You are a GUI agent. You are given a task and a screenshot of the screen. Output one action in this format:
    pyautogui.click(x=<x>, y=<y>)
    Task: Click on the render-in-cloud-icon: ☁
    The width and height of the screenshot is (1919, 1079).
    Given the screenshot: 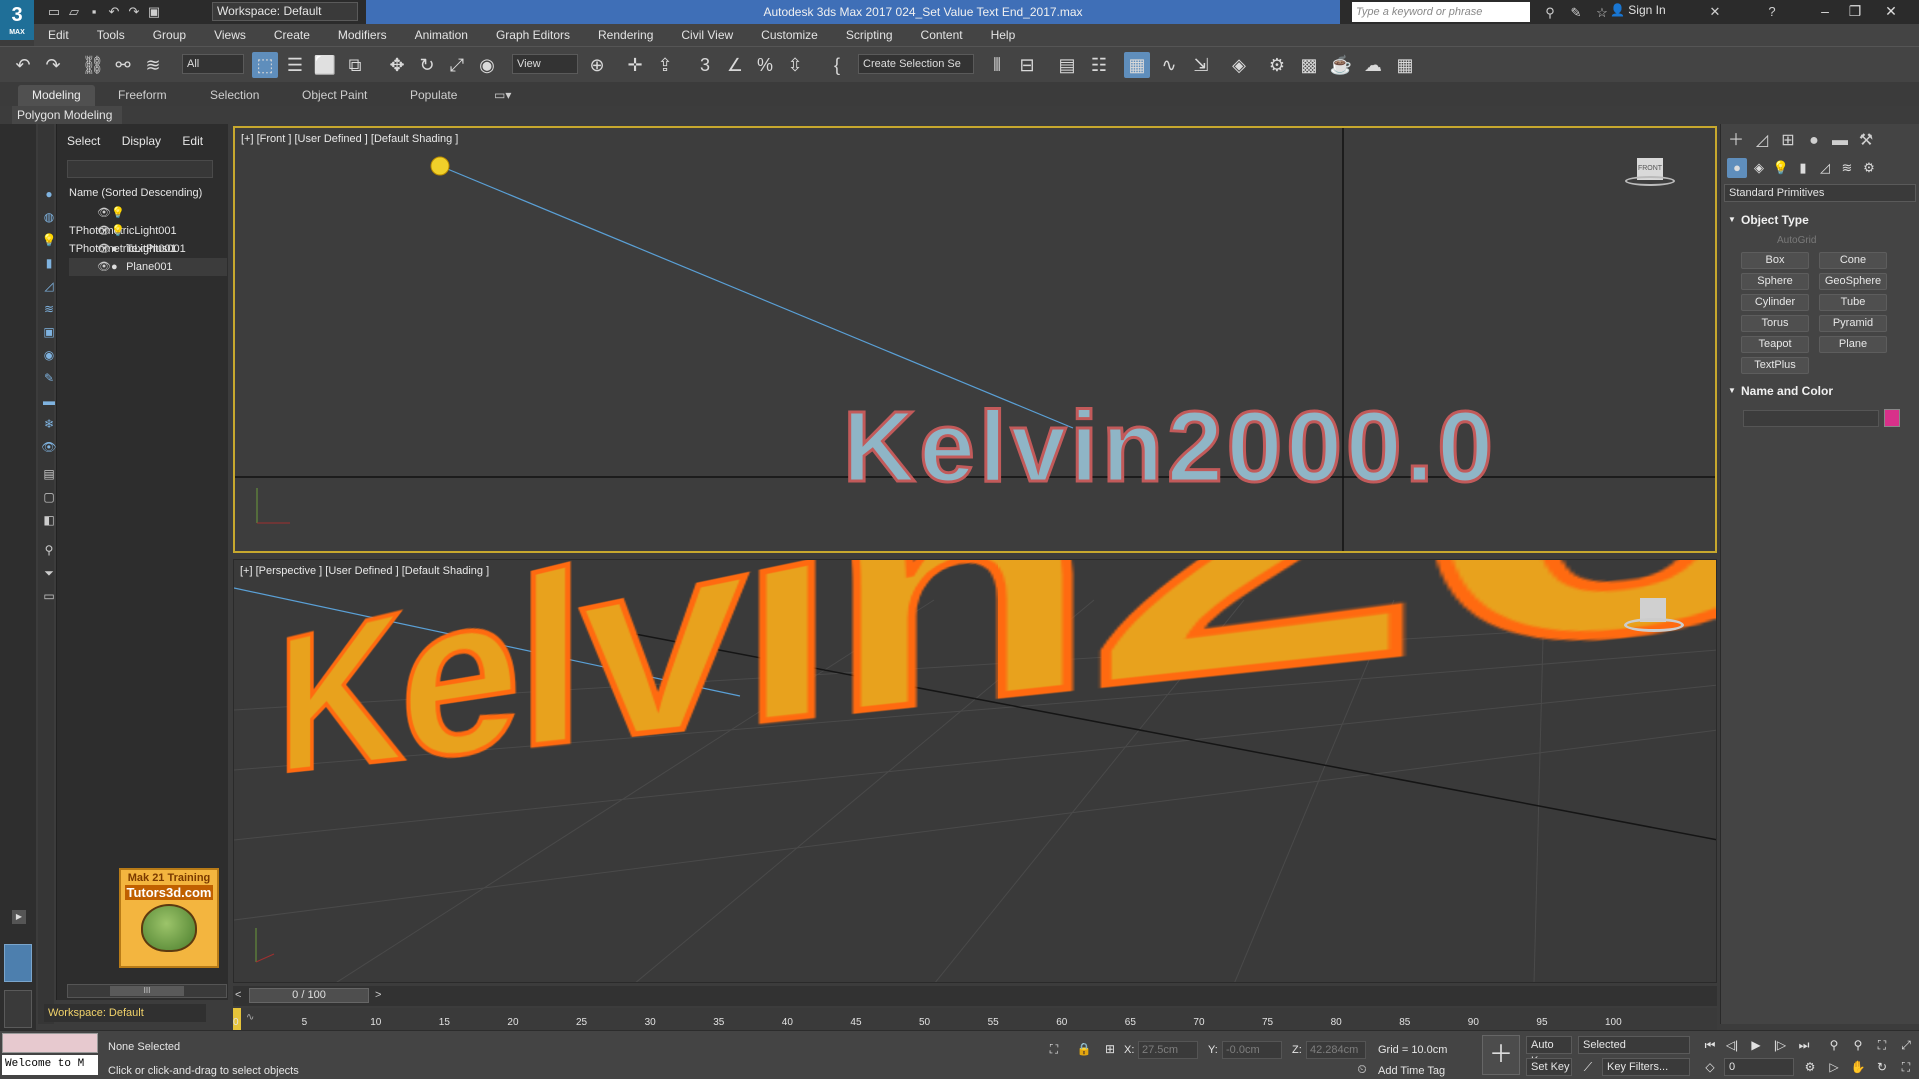 What is the action you would take?
    pyautogui.click(x=1373, y=65)
    